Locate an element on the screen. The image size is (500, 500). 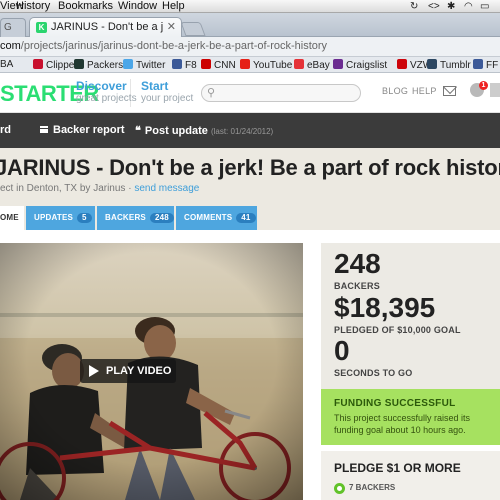
bookmark-item: Craigslist is located at coordinates (360, 65).